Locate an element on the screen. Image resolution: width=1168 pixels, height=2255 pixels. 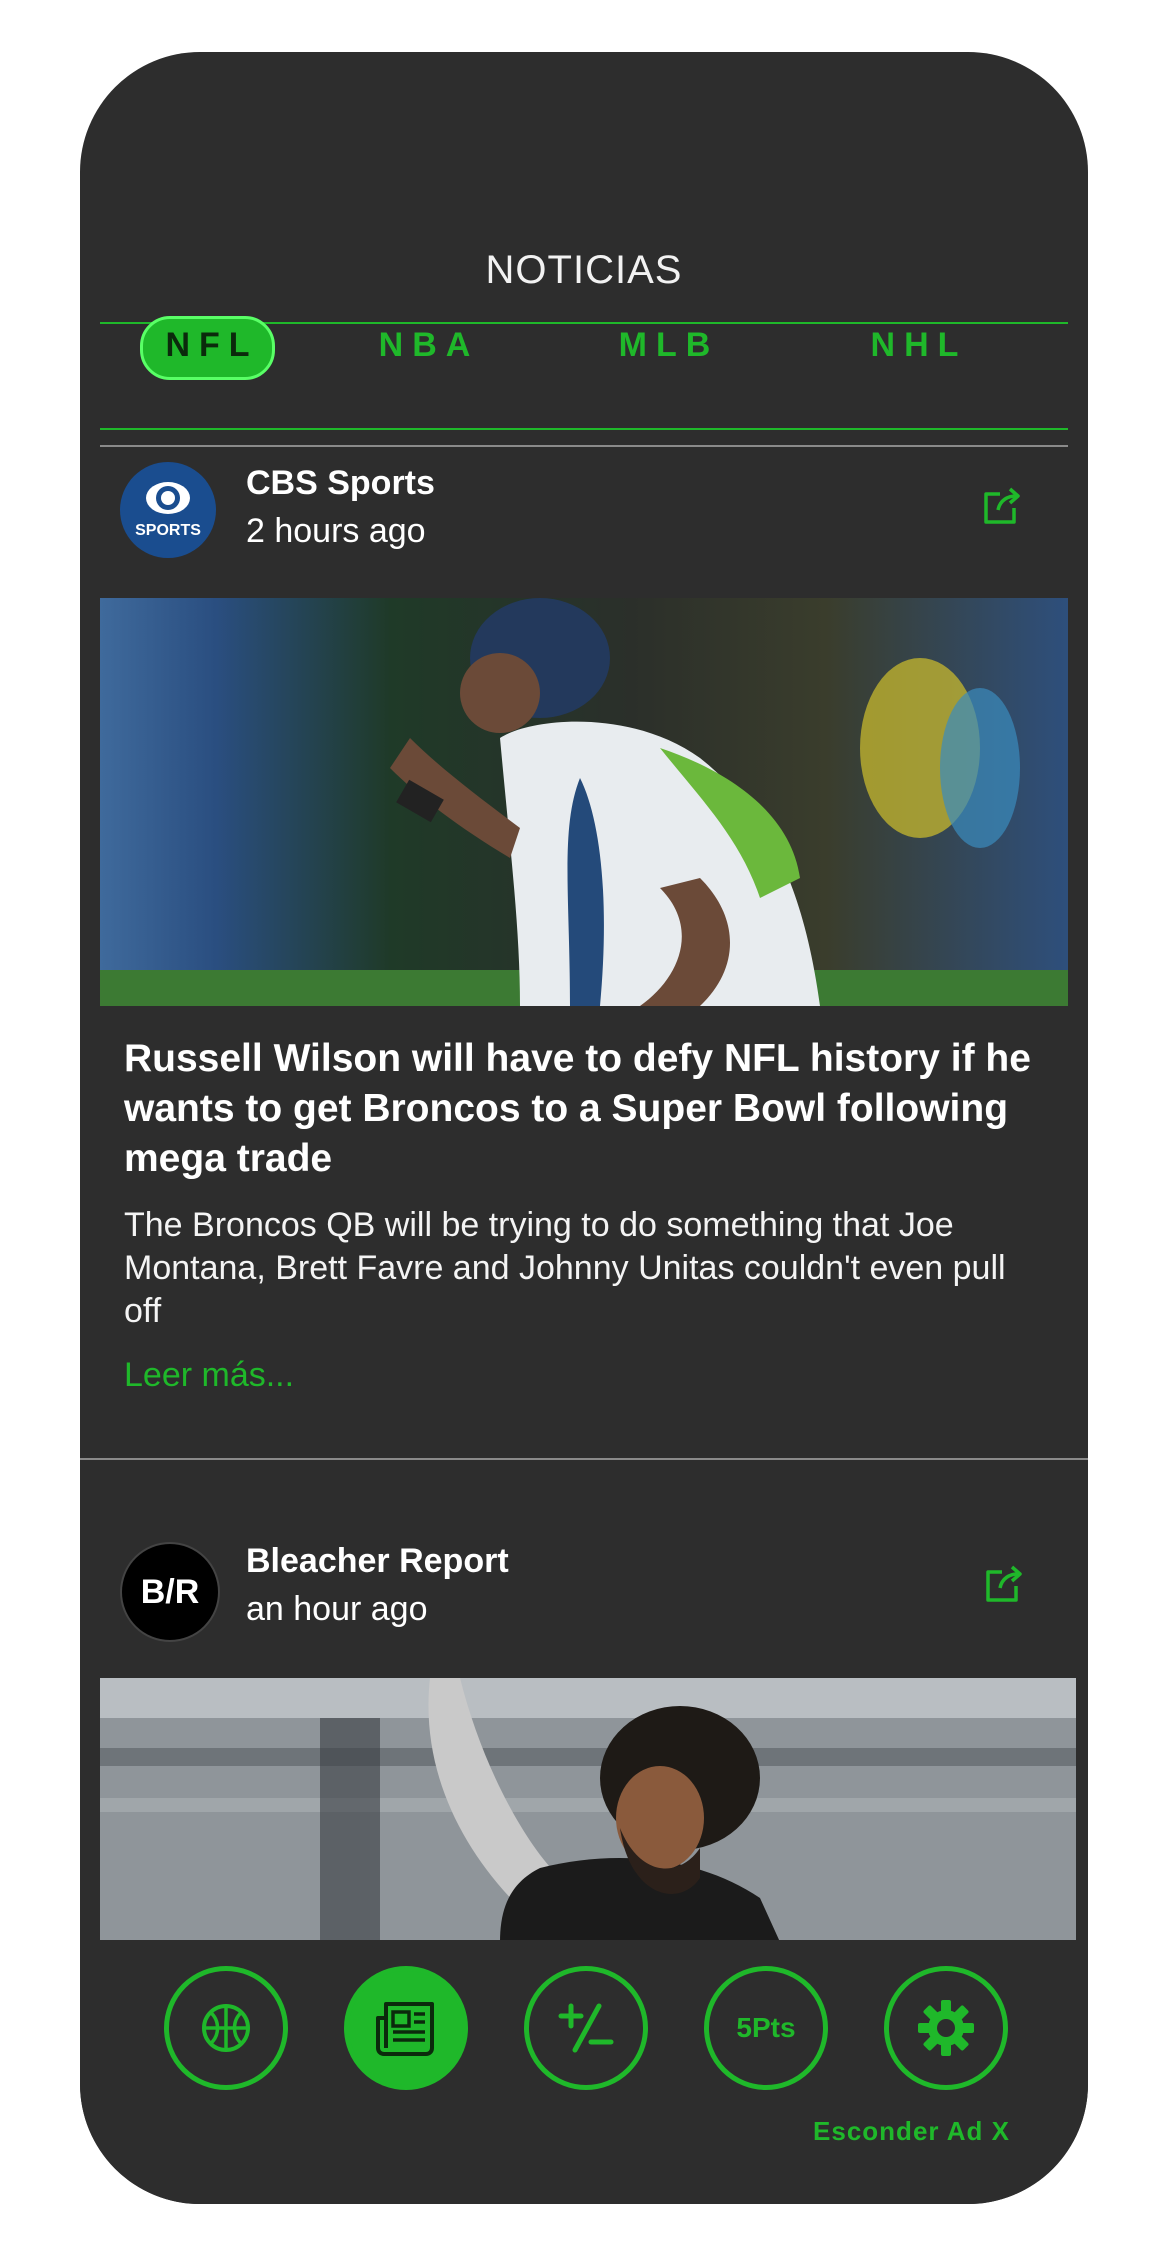
logo-label: SPORTS is located at coordinates (168, 530).